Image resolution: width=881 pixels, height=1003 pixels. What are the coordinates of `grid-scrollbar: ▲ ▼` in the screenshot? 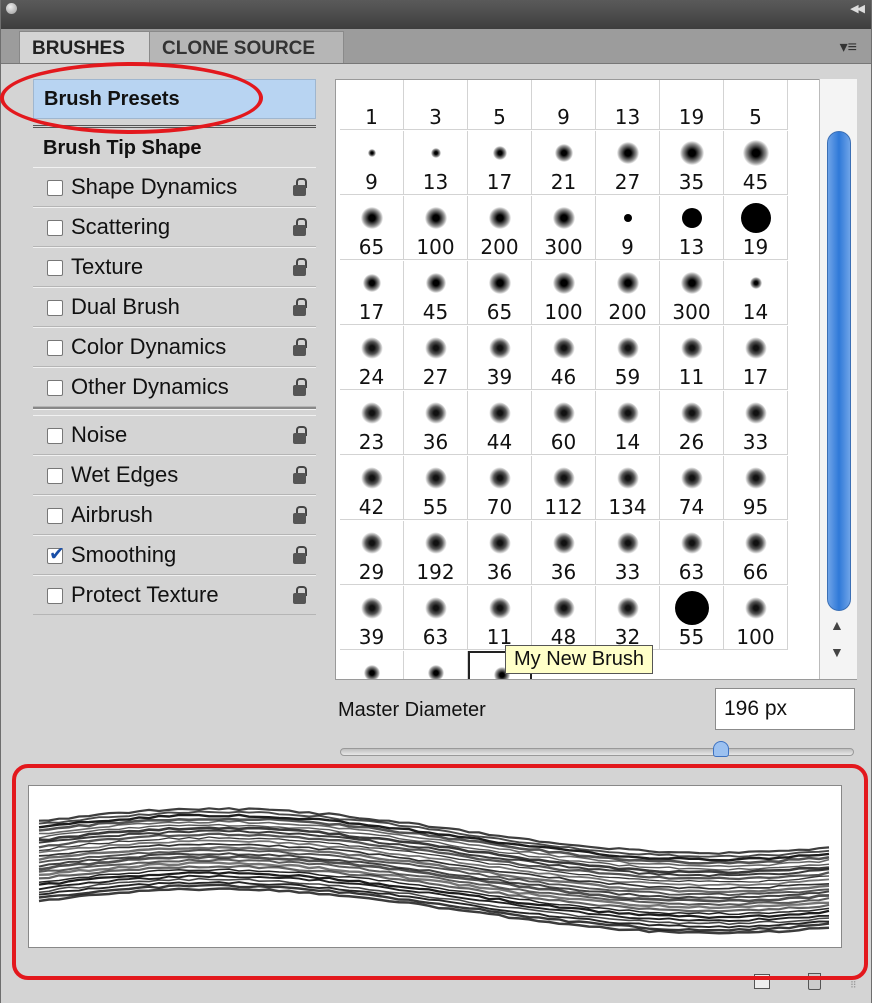 It's located at (838, 379).